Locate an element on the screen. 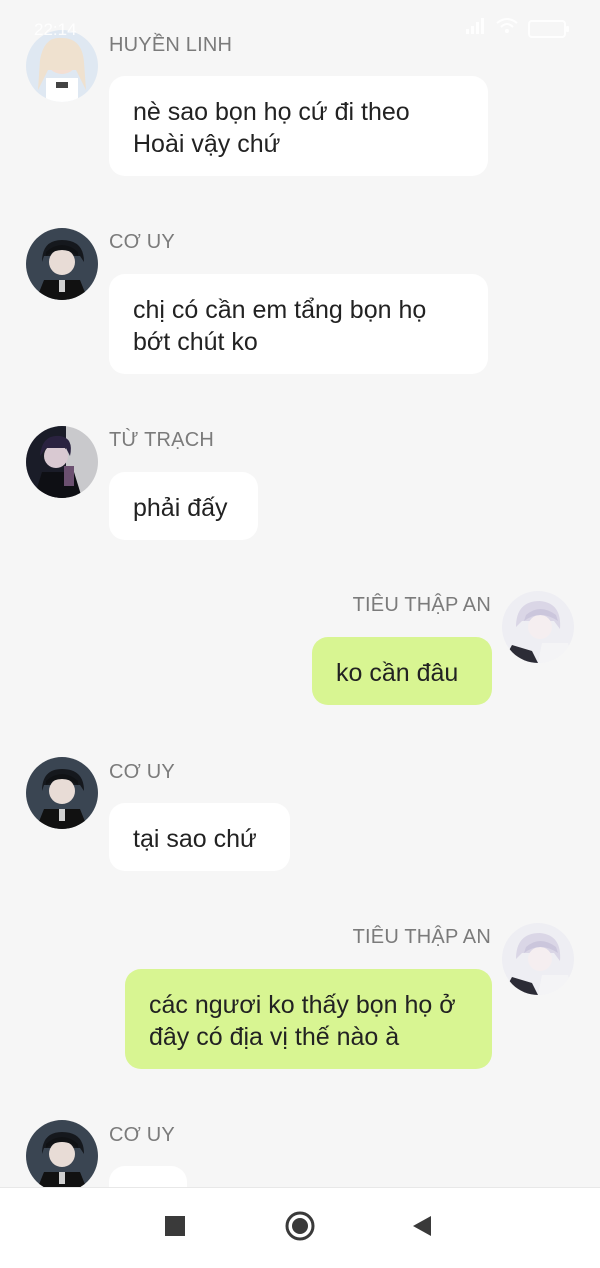  status-time: 22:14 is located at coordinates (55, 29).